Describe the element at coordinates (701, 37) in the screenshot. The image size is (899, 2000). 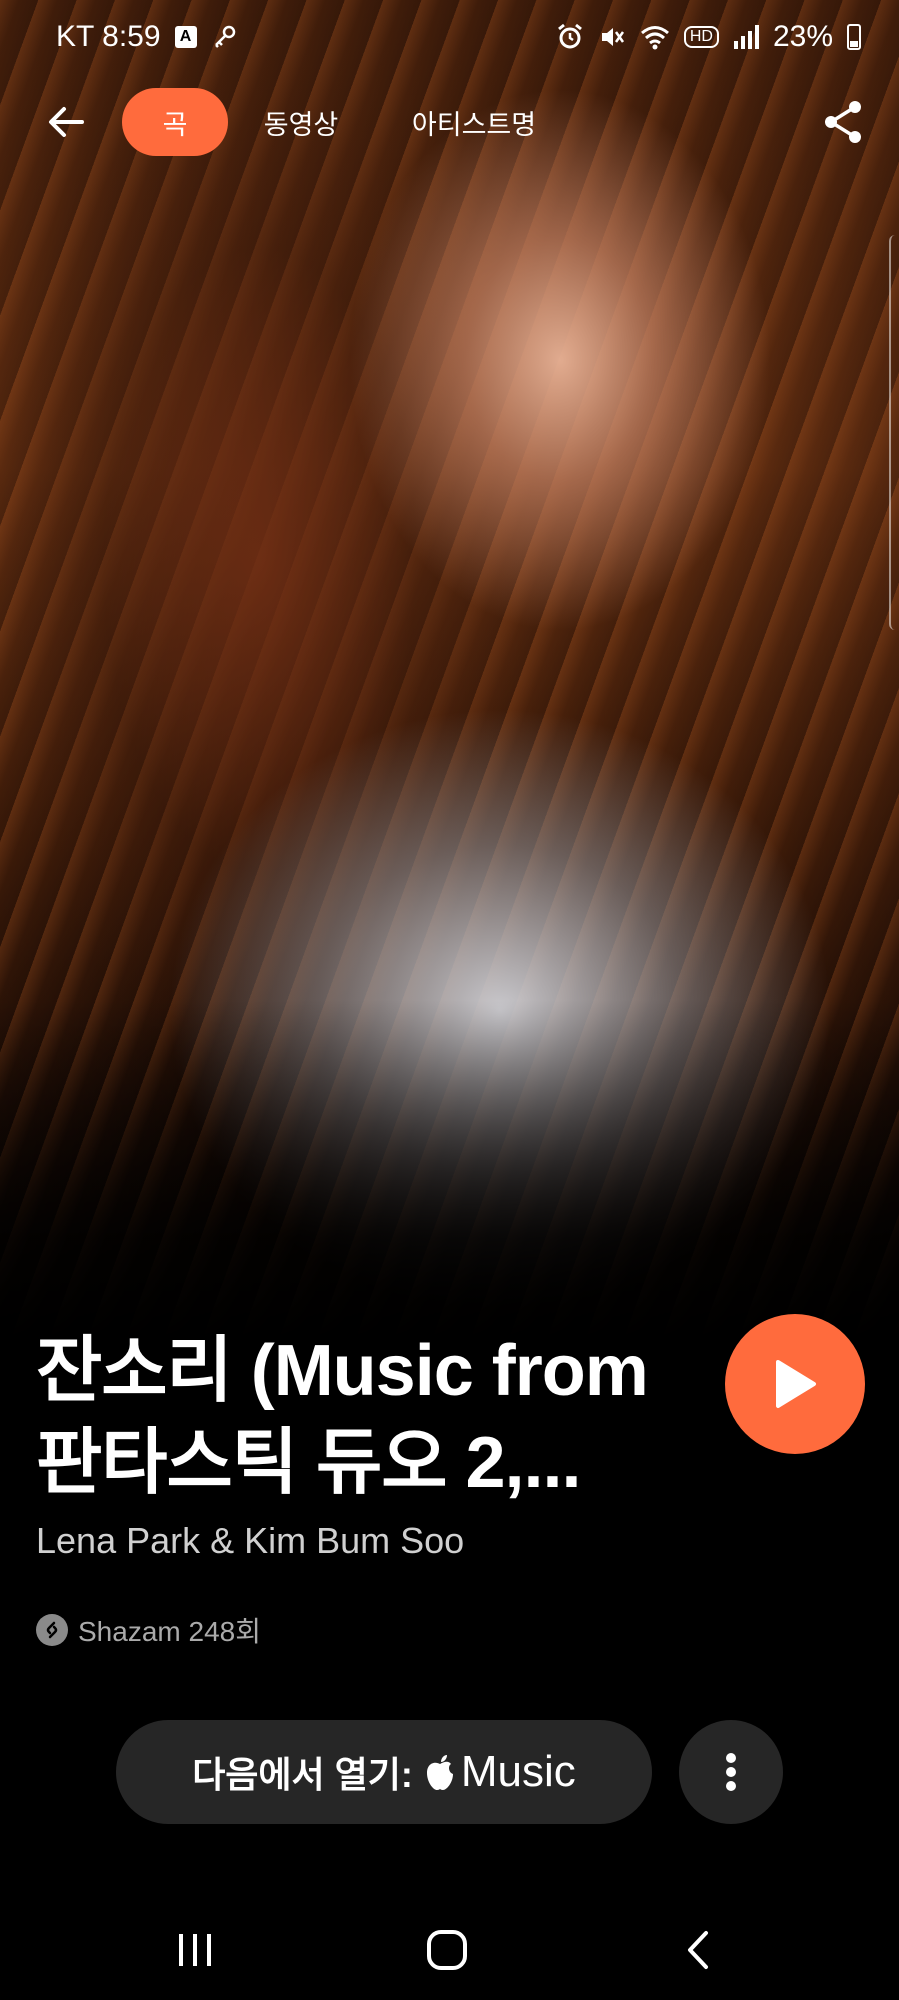
I see `hd-icon: HD` at that location.